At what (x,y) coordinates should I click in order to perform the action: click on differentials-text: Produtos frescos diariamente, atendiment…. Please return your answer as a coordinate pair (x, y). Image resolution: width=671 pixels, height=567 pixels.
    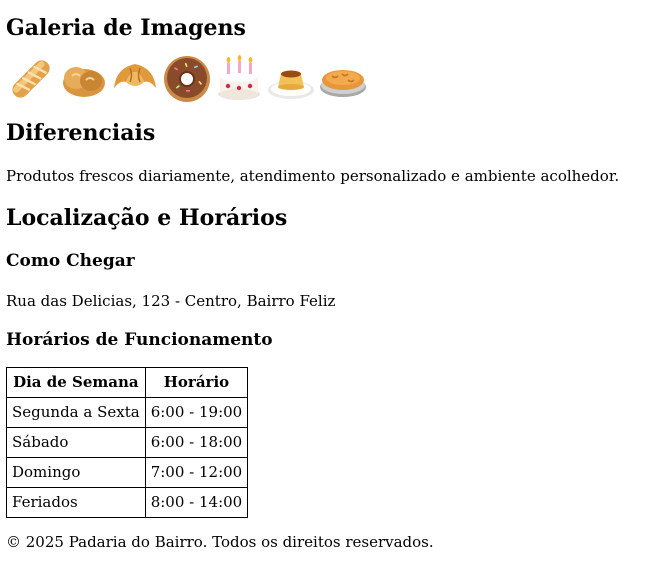
    Looking at the image, I should click on (313, 175).